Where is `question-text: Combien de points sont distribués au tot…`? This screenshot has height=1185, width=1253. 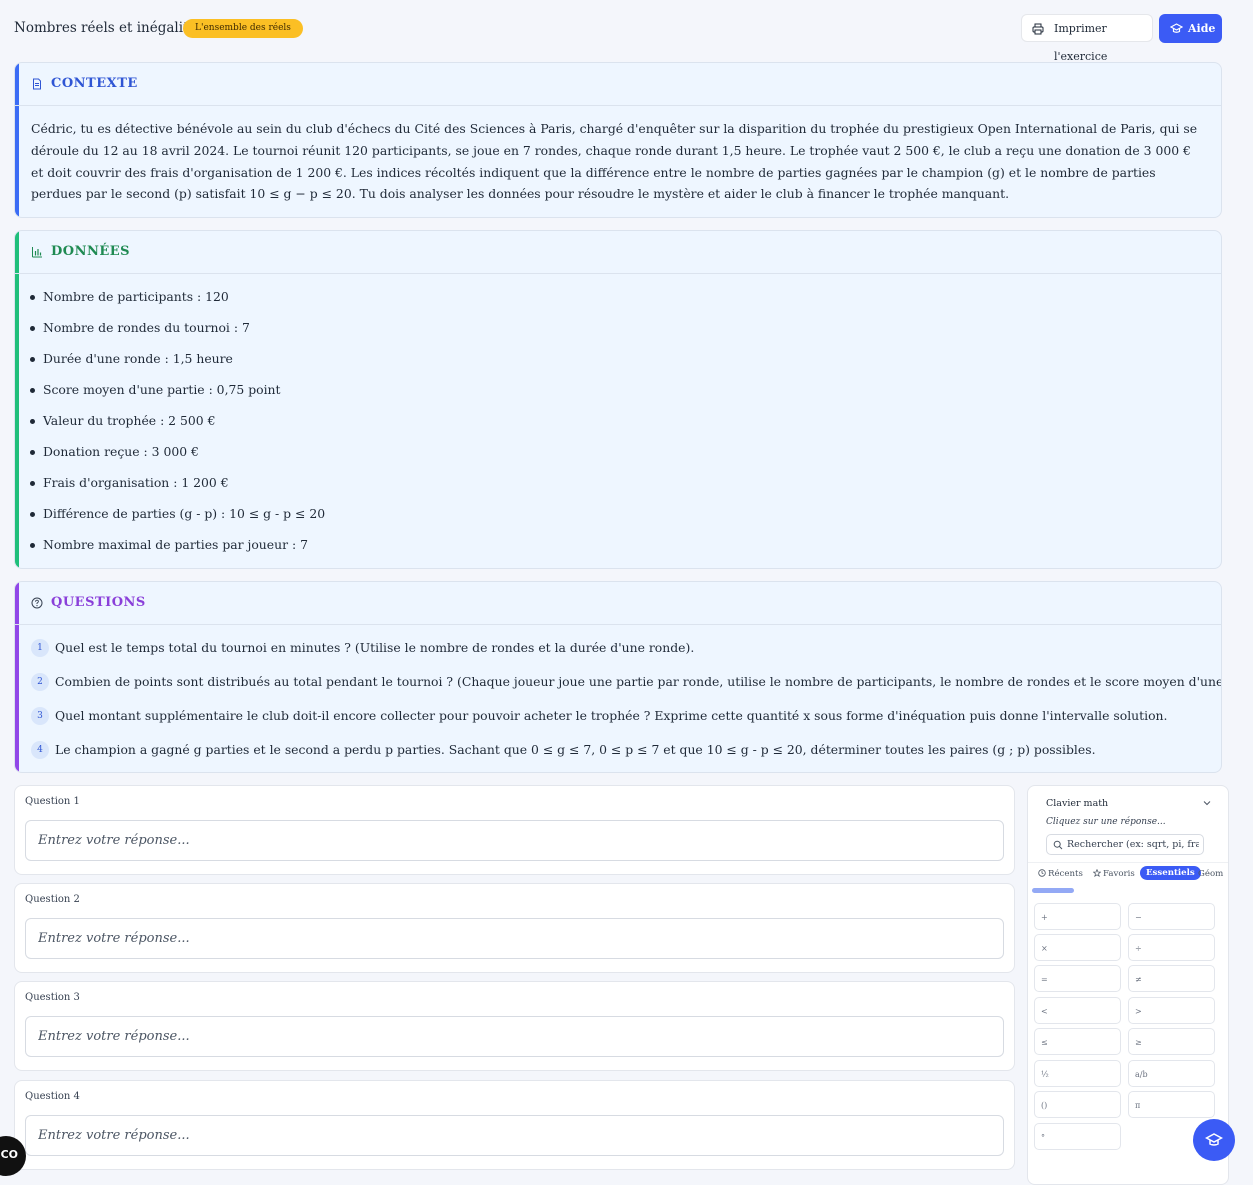
question-text: Combien de points sont distribués au tot… is located at coordinates (638, 681).